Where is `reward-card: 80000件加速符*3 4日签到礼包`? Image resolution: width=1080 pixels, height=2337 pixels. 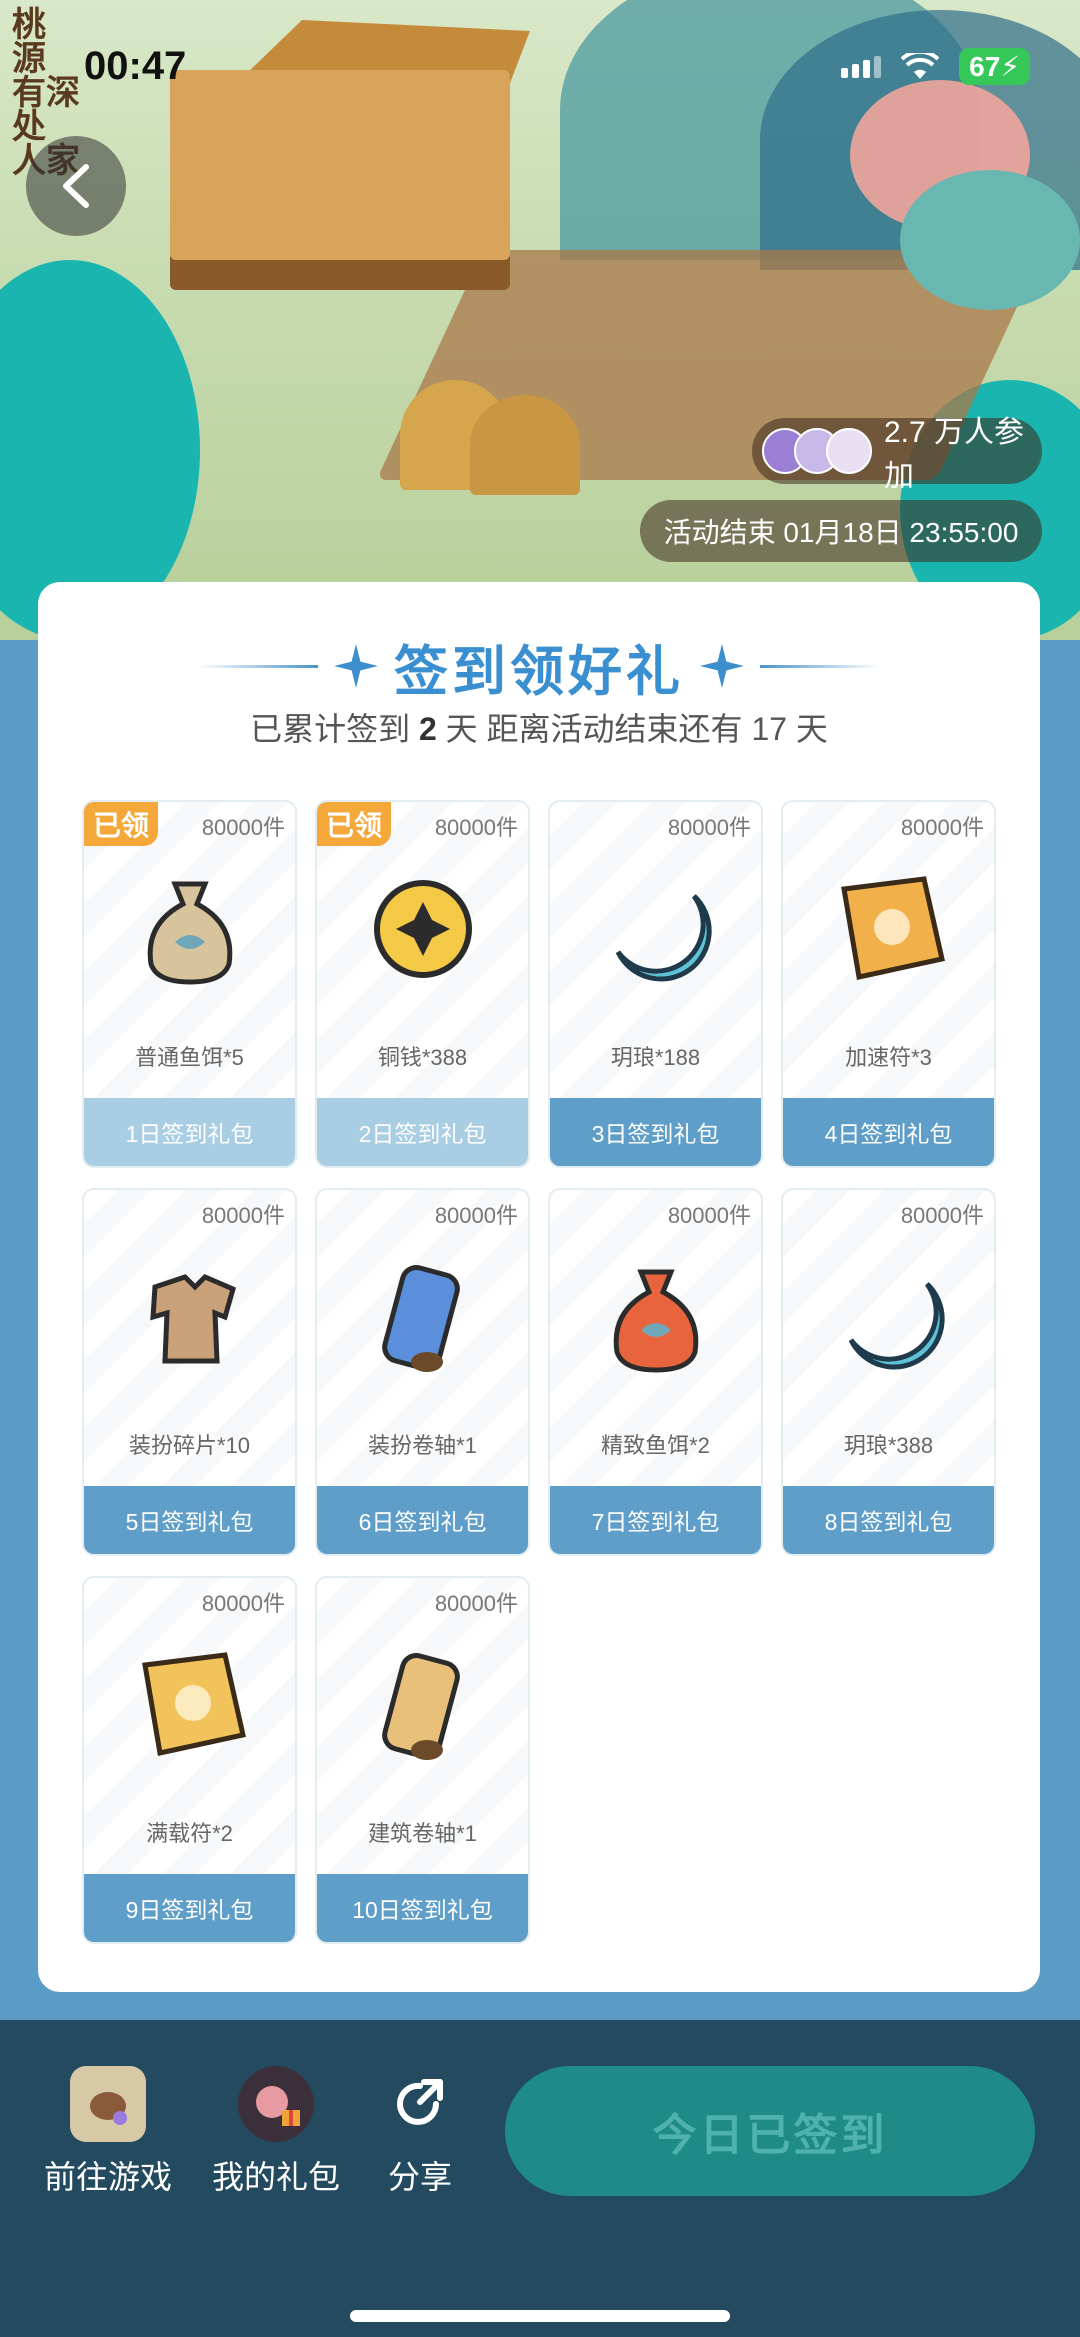 reward-card: 80000件加速符*3 4日签到礼包 is located at coordinates (888, 984).